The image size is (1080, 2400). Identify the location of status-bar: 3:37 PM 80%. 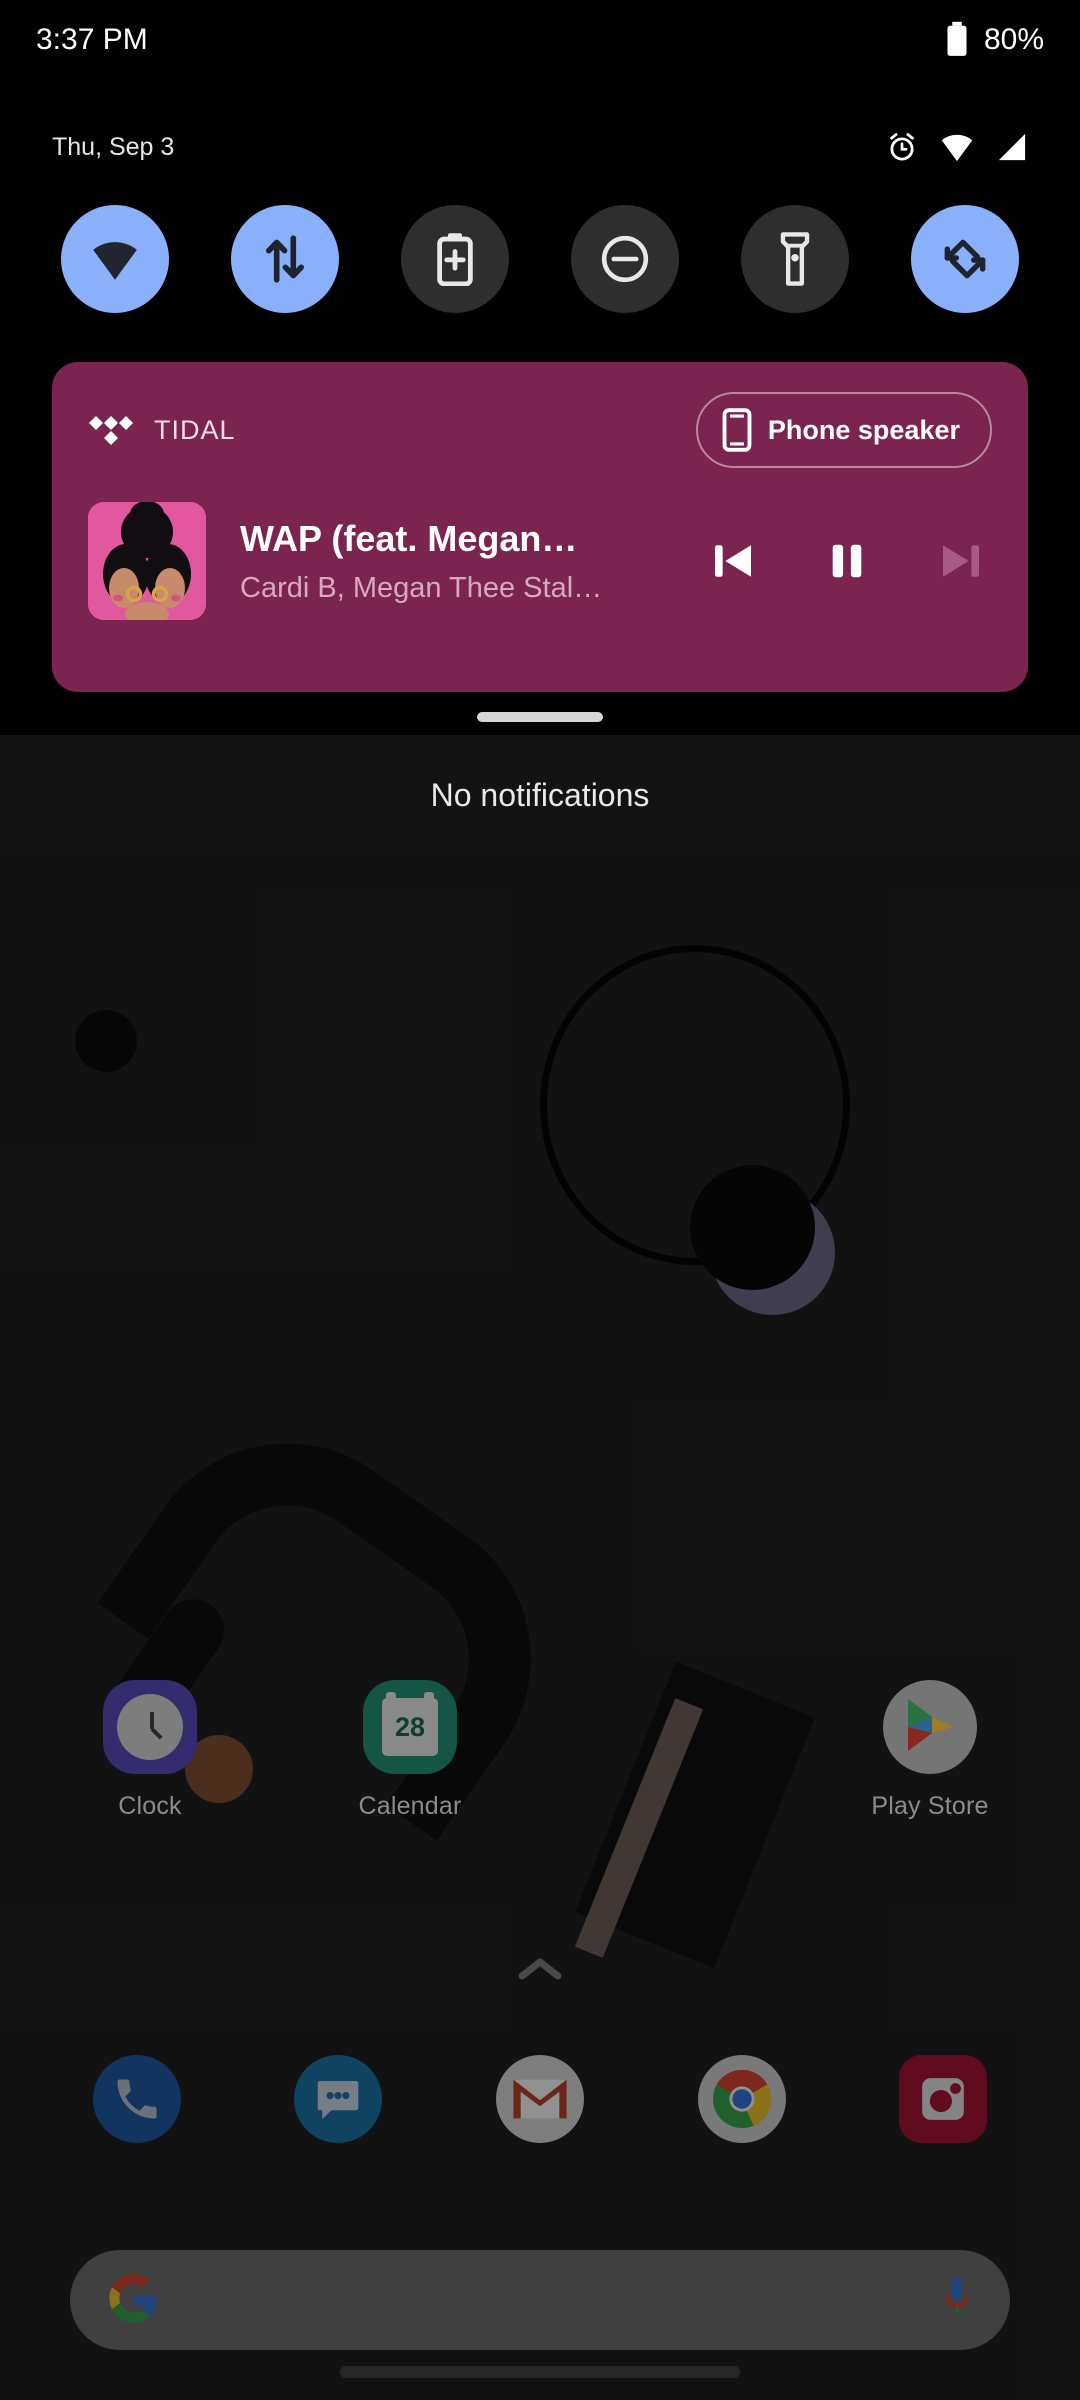
(540, 40).